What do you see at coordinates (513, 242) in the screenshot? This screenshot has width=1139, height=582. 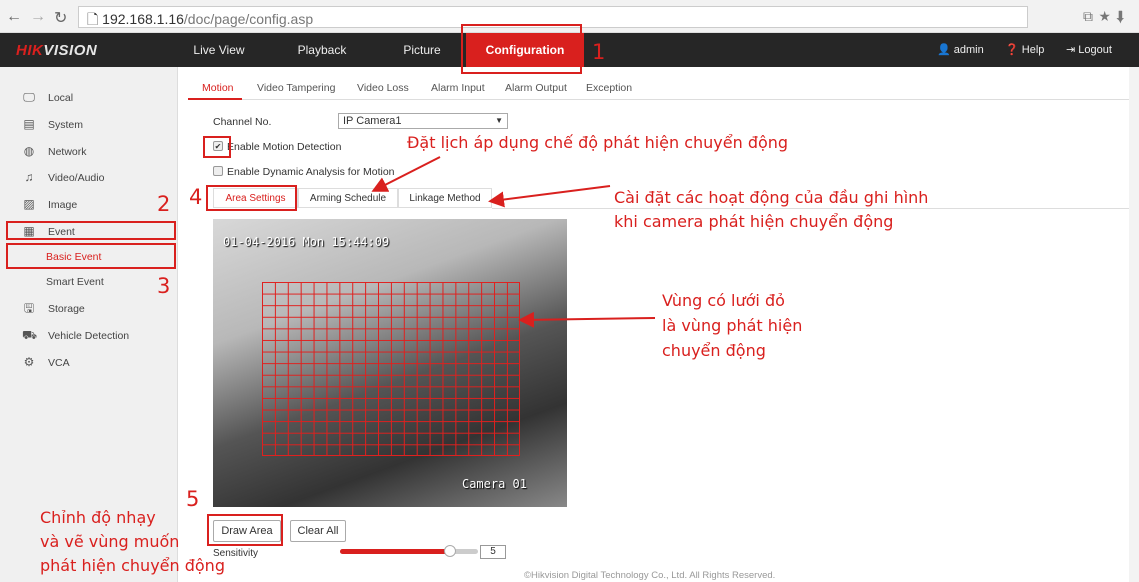 I see `annotation-arrows` at bounding box center [513, 242].